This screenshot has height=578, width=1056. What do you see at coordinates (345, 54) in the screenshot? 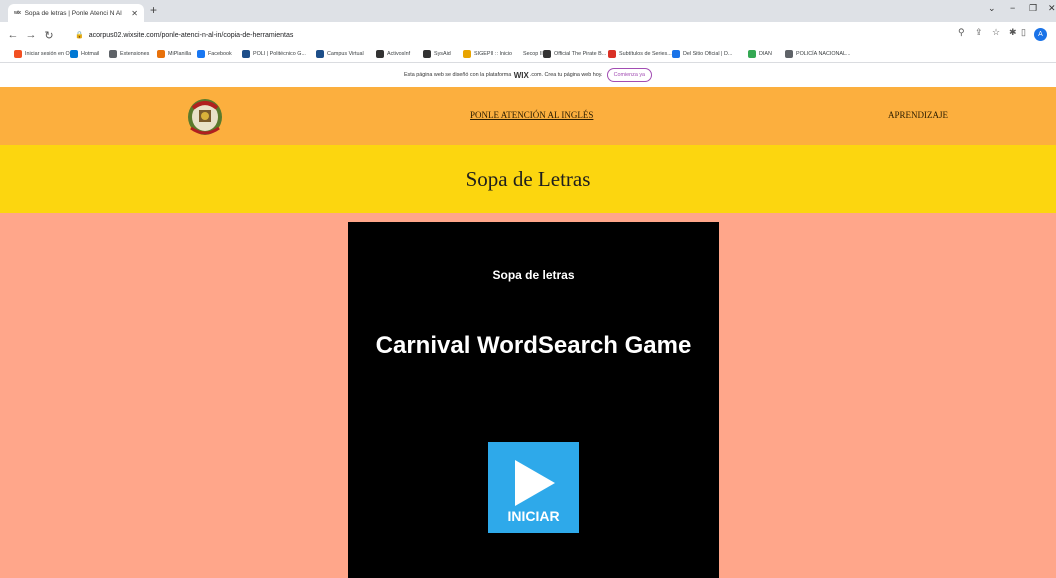
I see `bookmark-label: Campus Virtual` at bounding box center [345, 54].